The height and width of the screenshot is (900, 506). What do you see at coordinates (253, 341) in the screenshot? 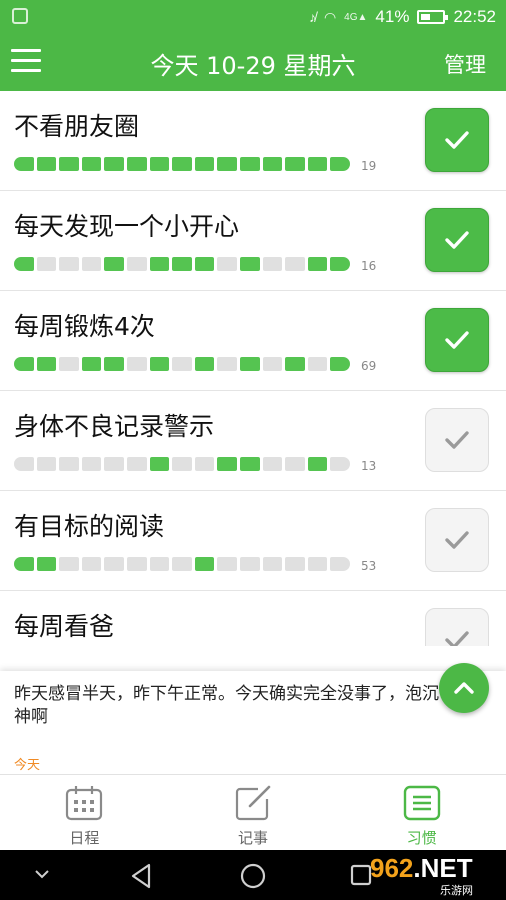
I see `habit-row: 每周锻炼4次 69` at bounding box center [253, 341].